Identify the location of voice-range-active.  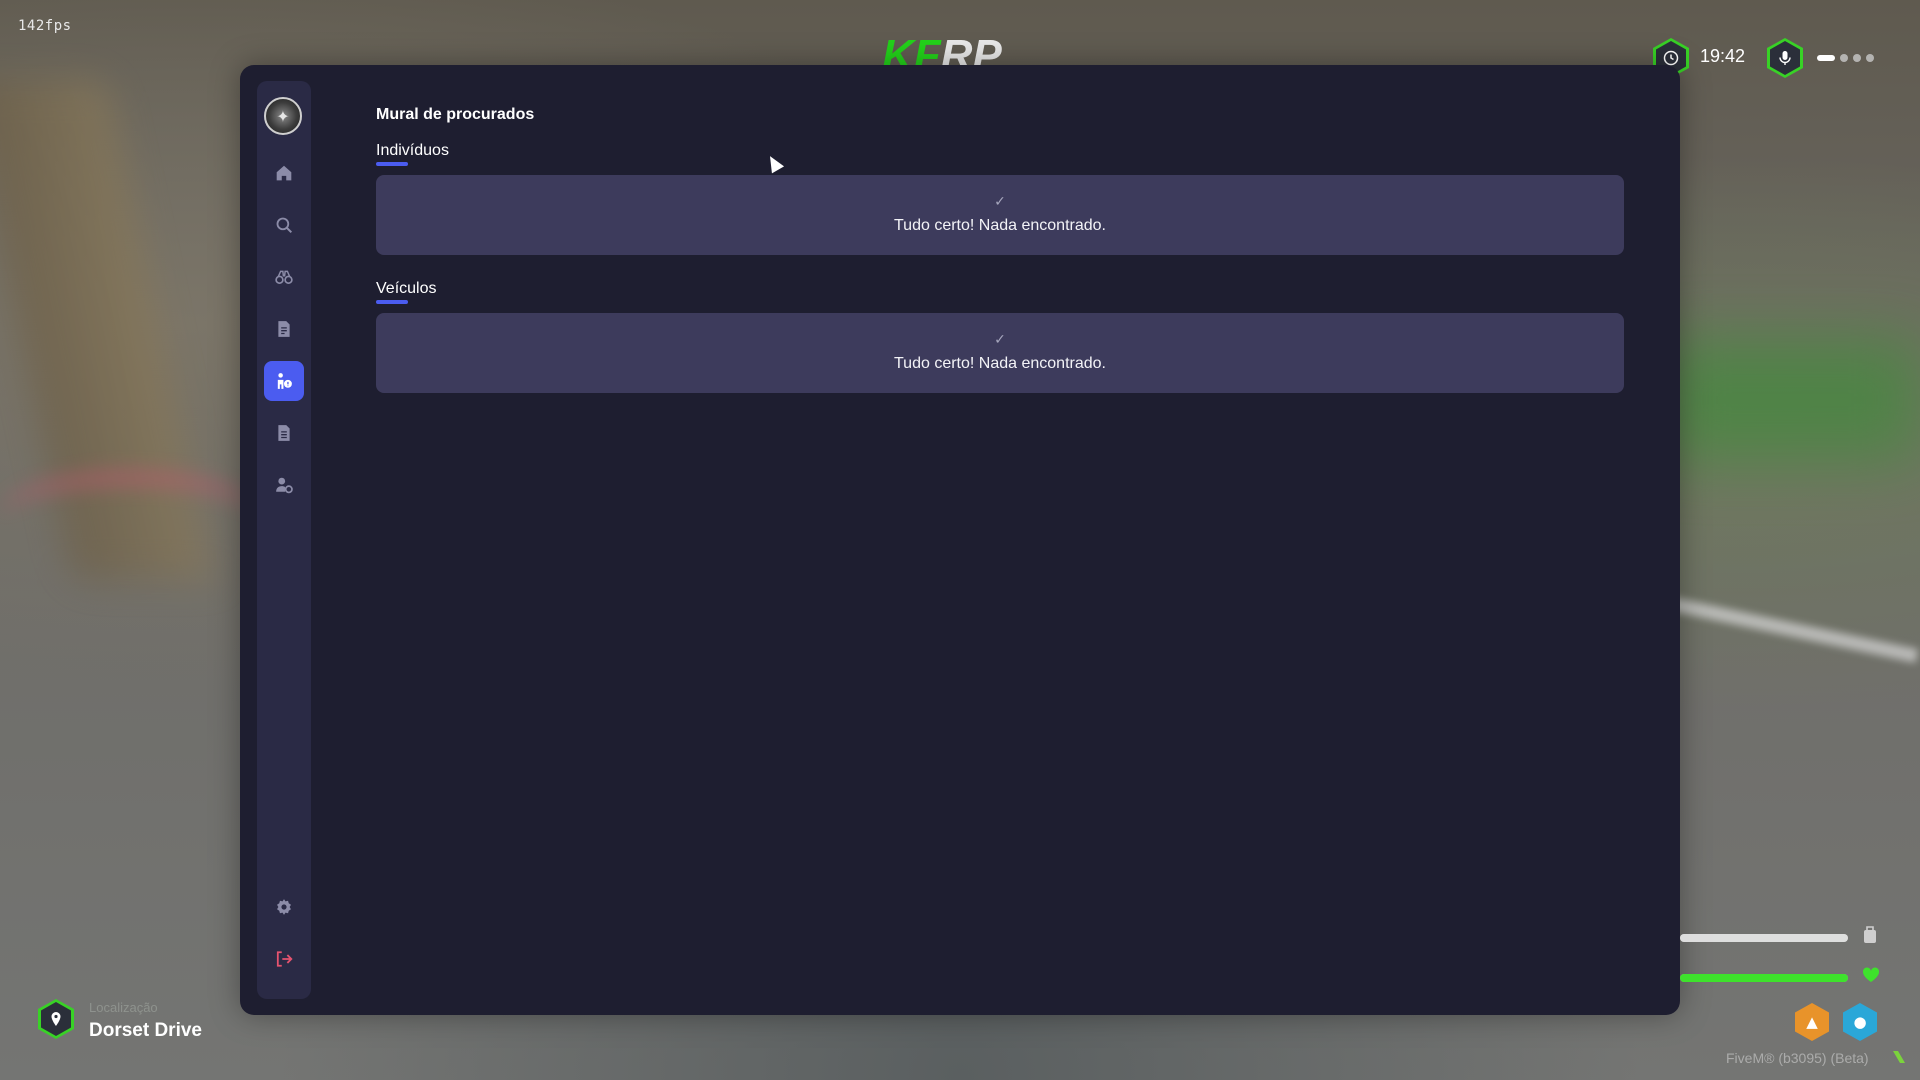
(1826, 58).